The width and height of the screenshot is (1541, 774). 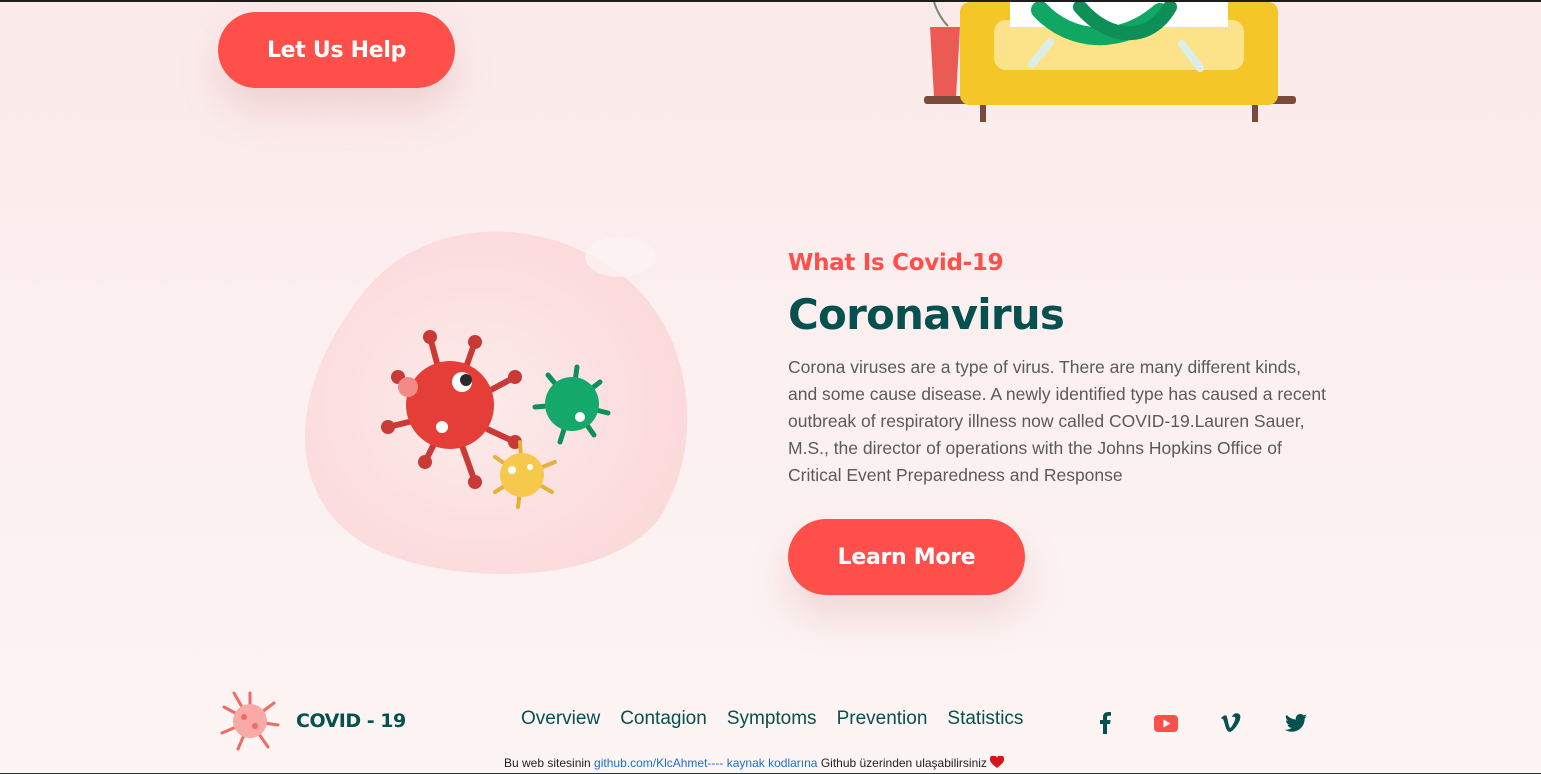 What do you see at coordinates (560, 719) in the screenshot?
I see `nav-overview: Overview` at bounding box center [560, 719].